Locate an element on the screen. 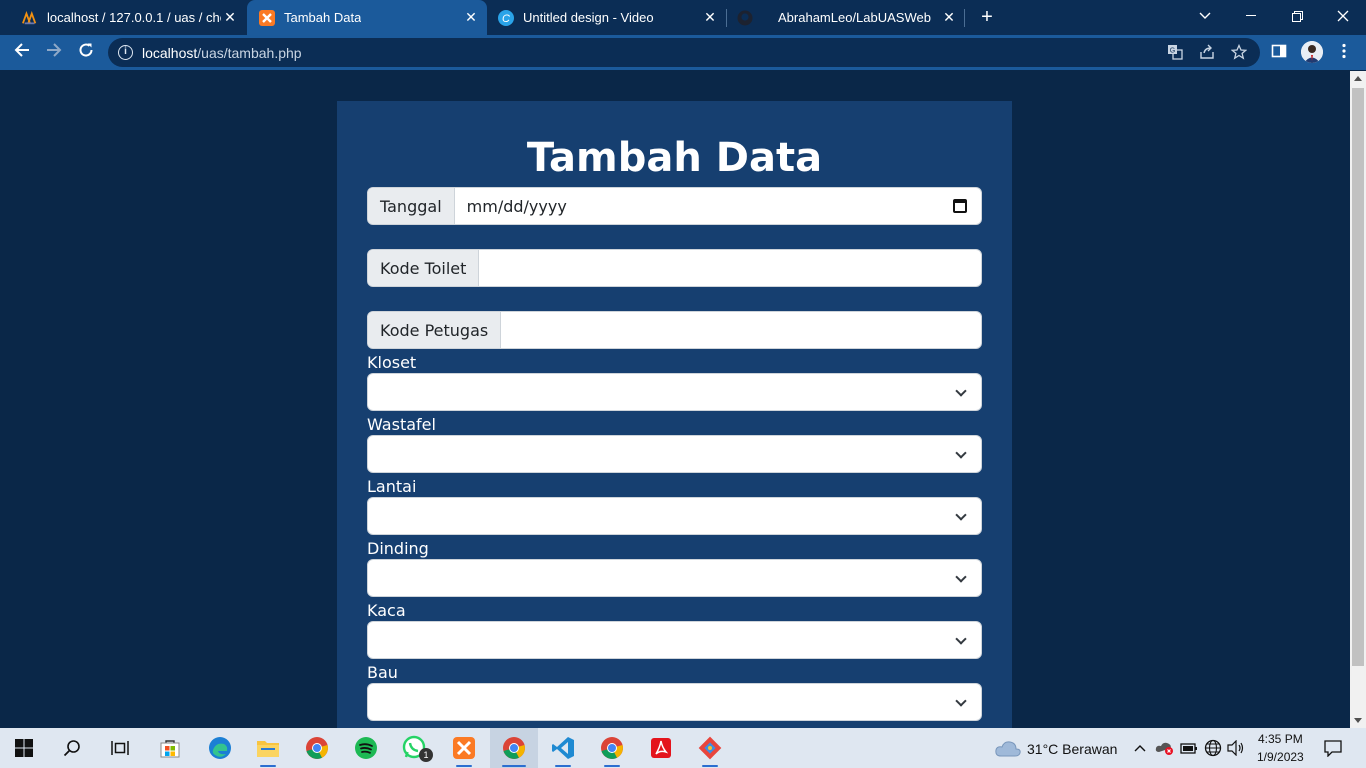 The height and width of the screenshot is (768, 1366). reload-icon is located at coordinates (86, 50).